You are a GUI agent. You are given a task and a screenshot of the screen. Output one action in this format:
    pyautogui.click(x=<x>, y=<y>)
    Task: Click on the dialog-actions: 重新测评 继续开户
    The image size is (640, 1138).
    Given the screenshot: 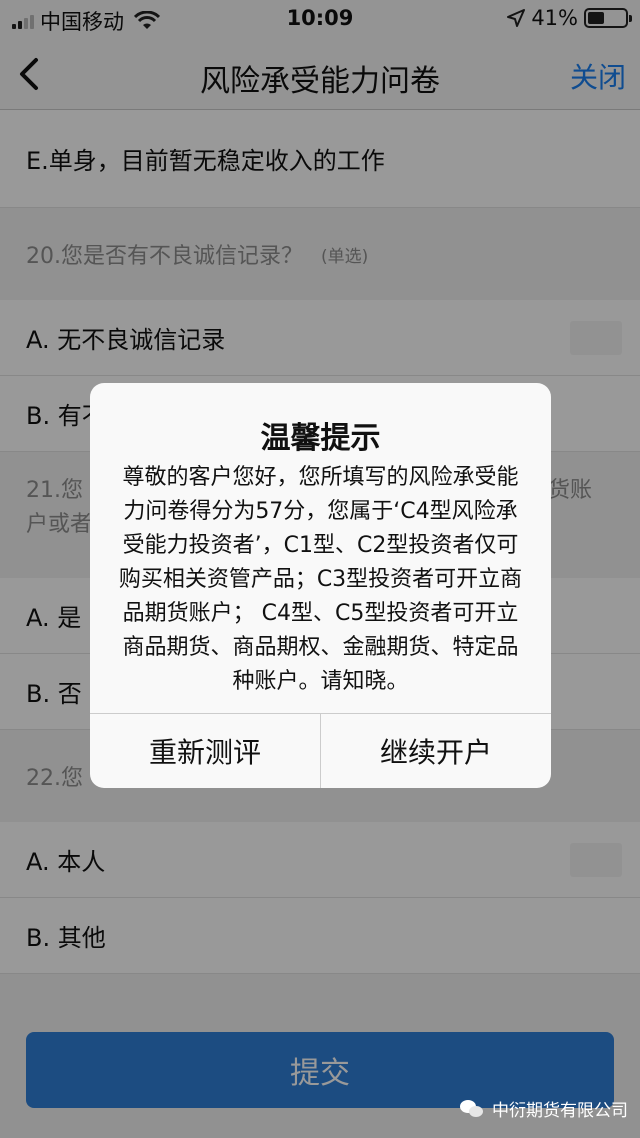 What is the action you would take?
    pyautogui.click(x=320, y=750)
    